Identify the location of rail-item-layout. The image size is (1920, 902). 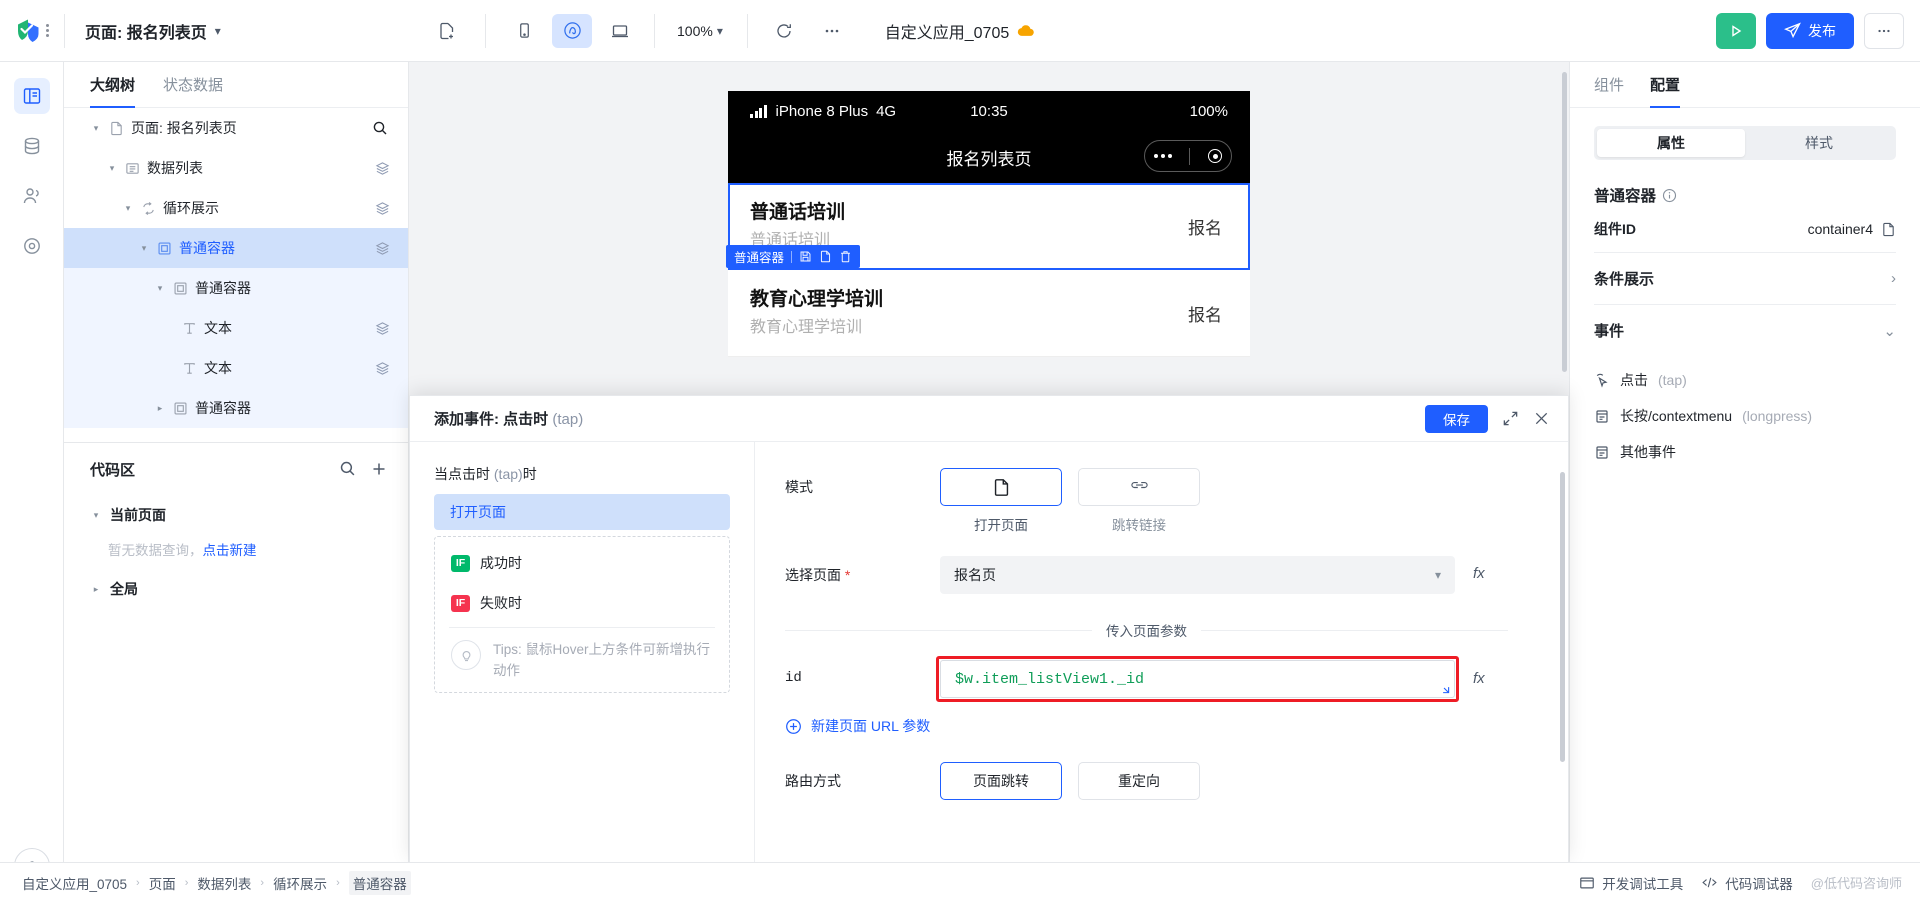
(31, 96).